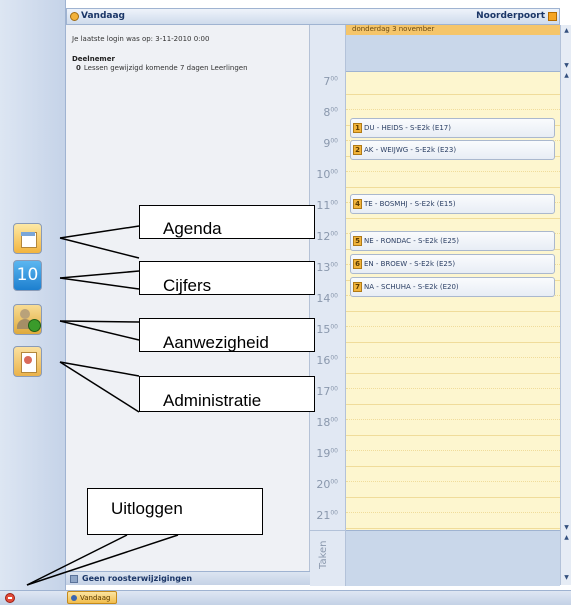 Image resolution: width=571 pixels, height=605 pixels. Describe the element at coordinates (175, 511) in the screenshot. I see `callout-uitloggen: Uitloggen` at that location.